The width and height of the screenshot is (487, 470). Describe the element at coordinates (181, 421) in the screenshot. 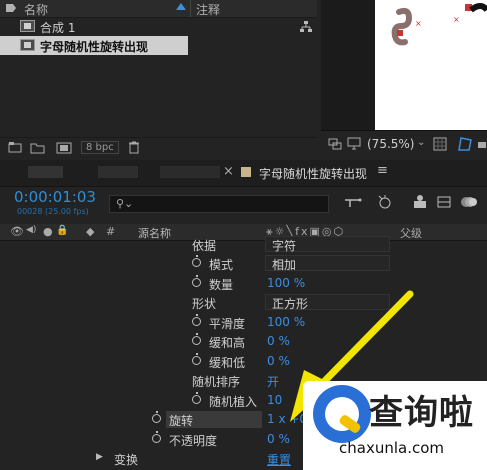

I see `property-name: 旋转` at that location.